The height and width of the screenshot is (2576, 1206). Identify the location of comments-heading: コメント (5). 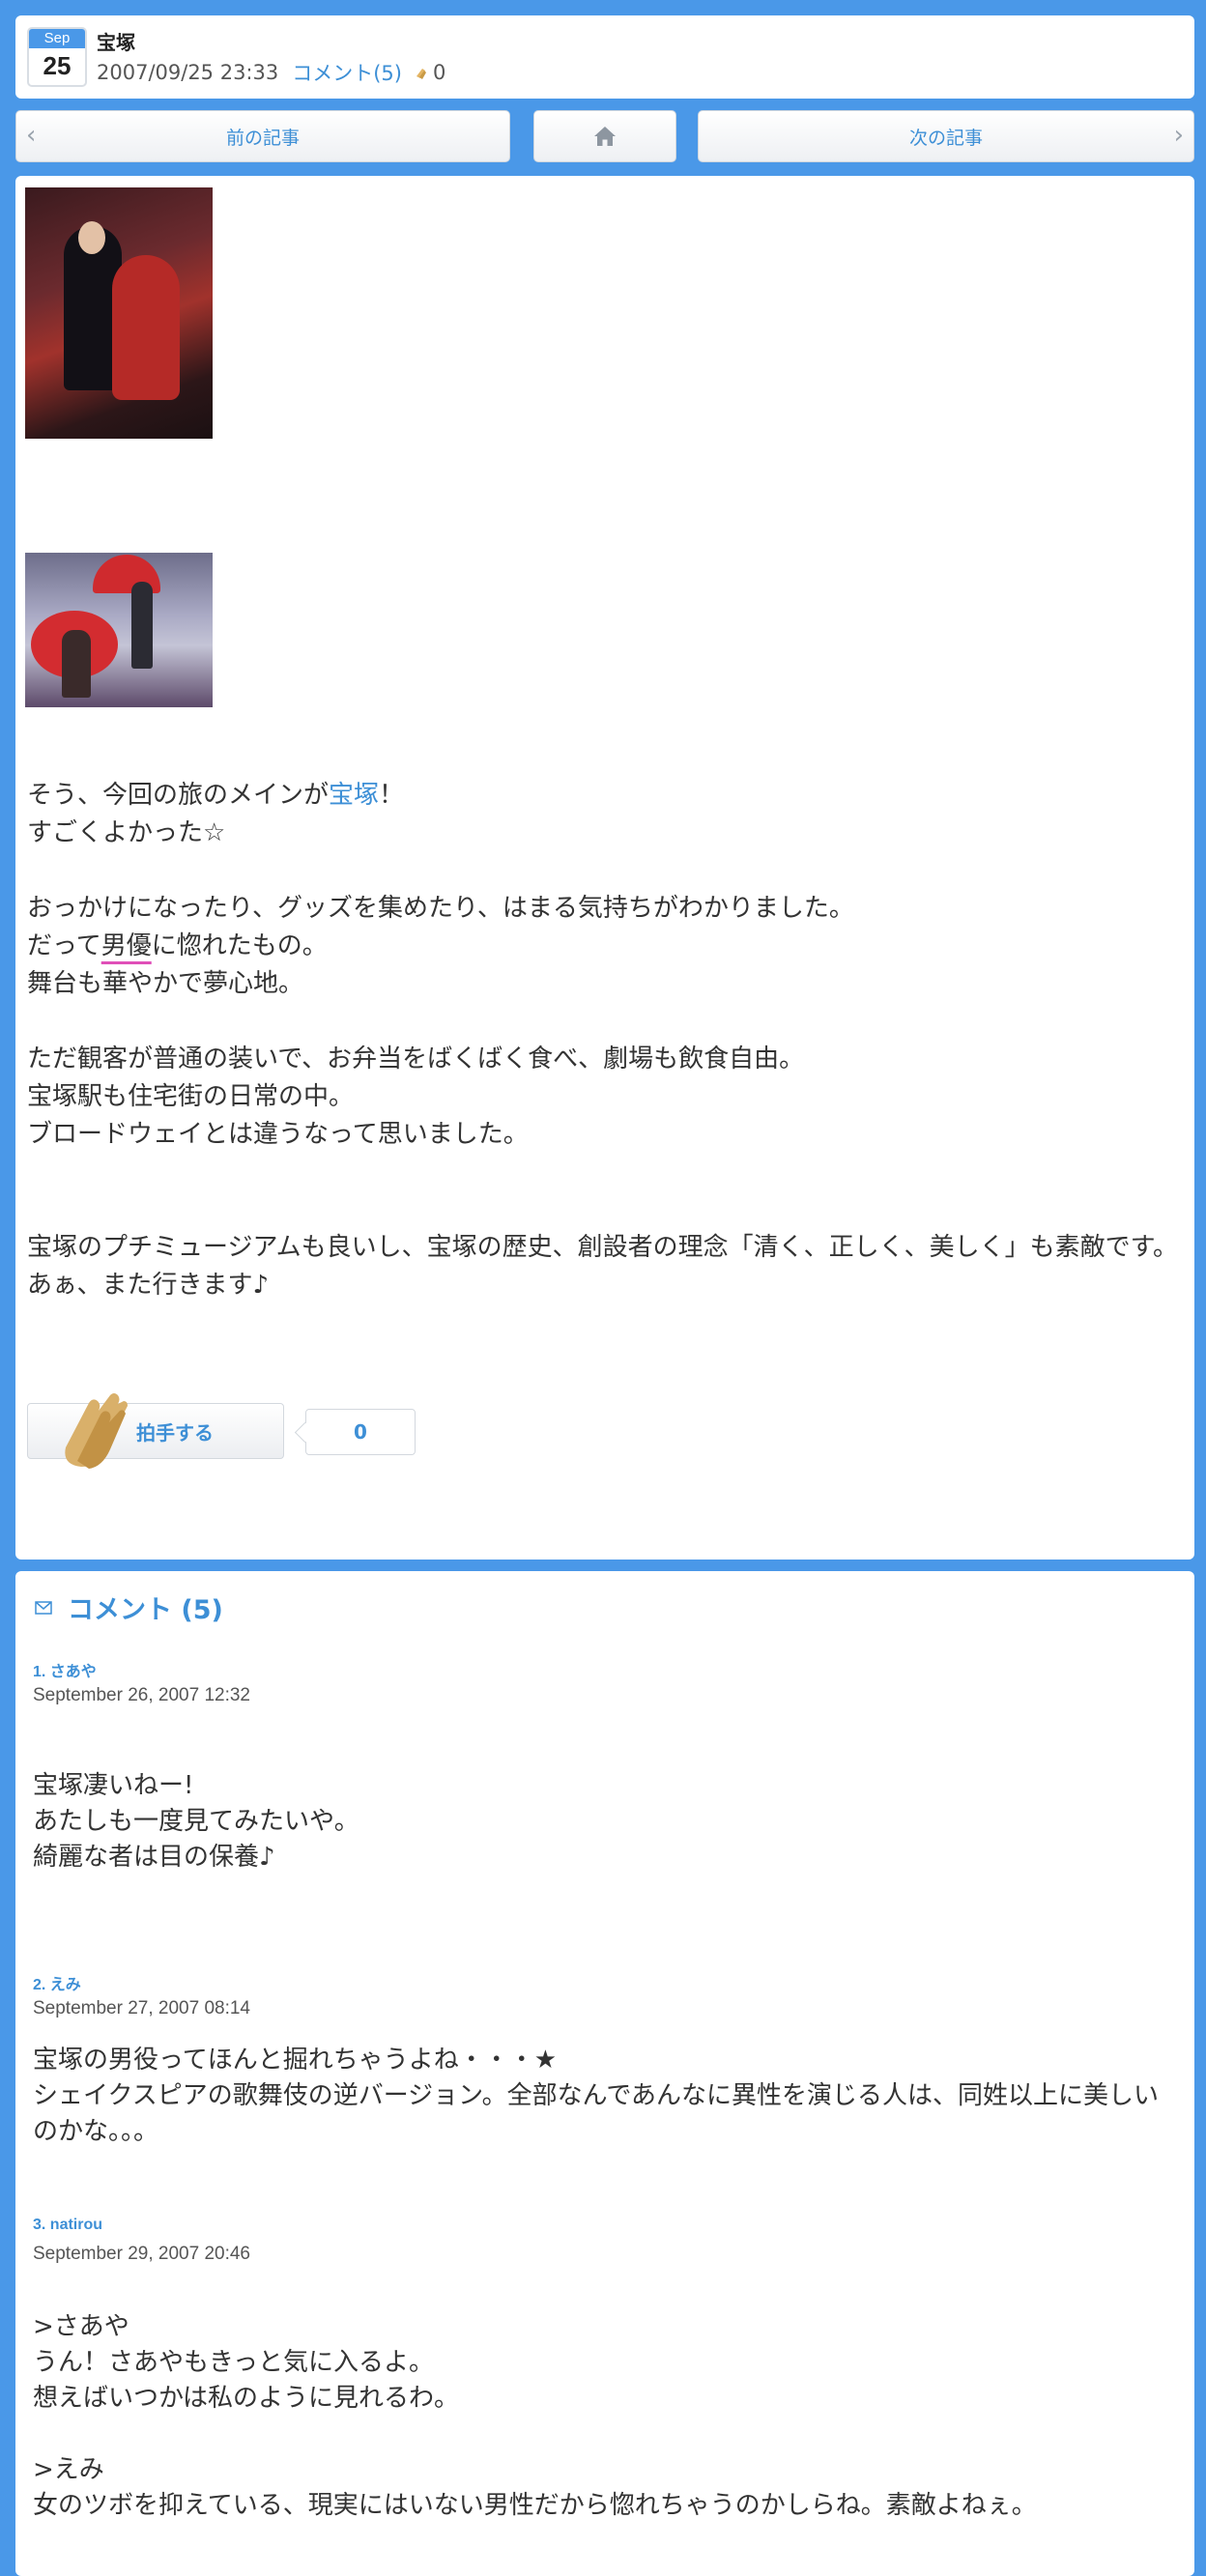
(129, 1608).